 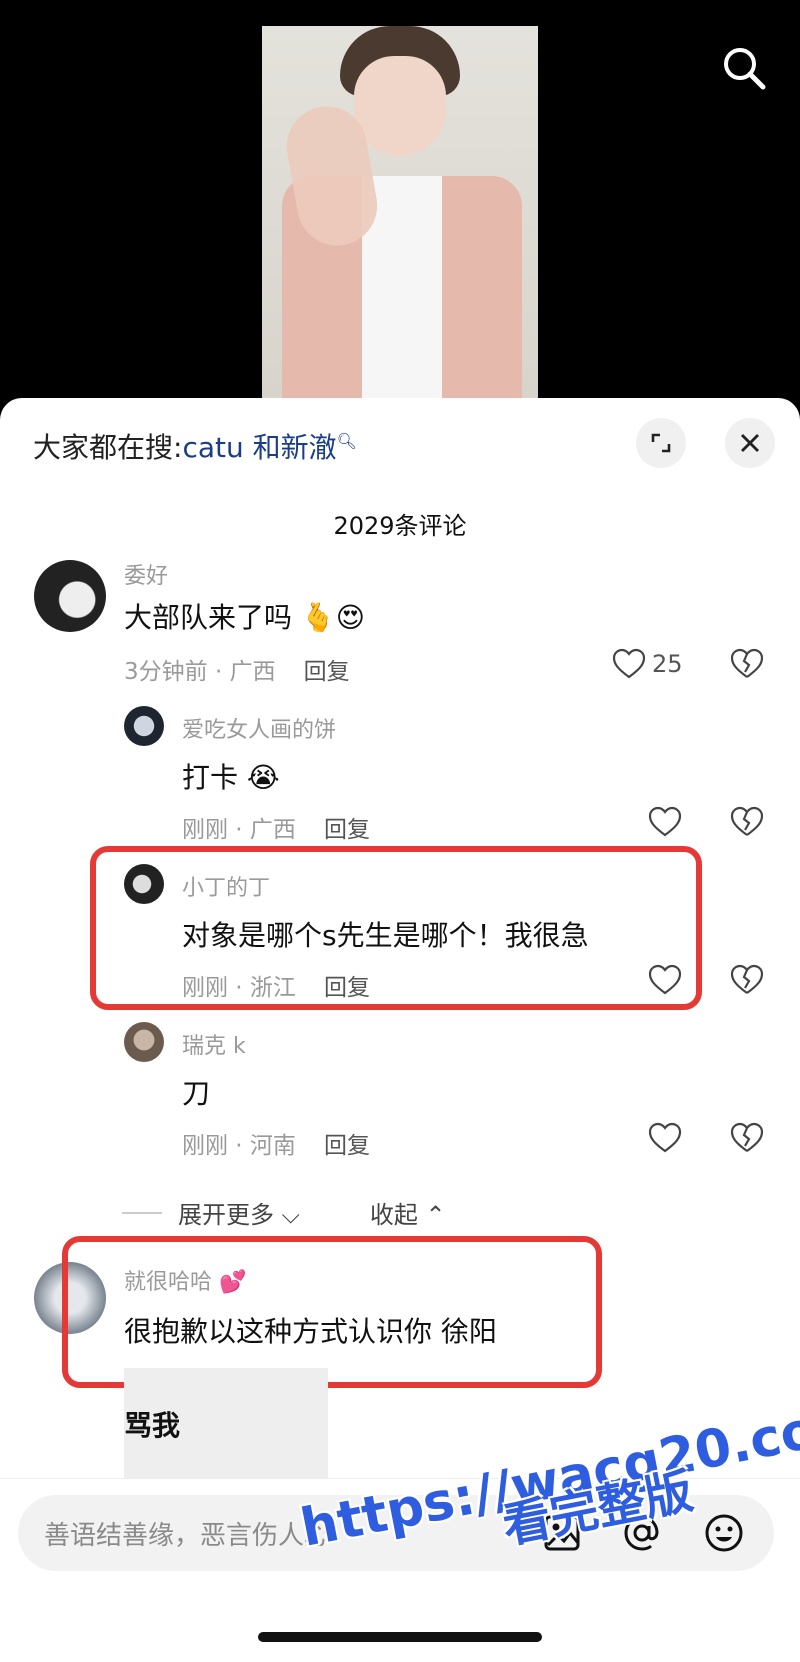 I want to click on comment-meta: 刚刚 · 广西 回复, so click(x=276, y=830).